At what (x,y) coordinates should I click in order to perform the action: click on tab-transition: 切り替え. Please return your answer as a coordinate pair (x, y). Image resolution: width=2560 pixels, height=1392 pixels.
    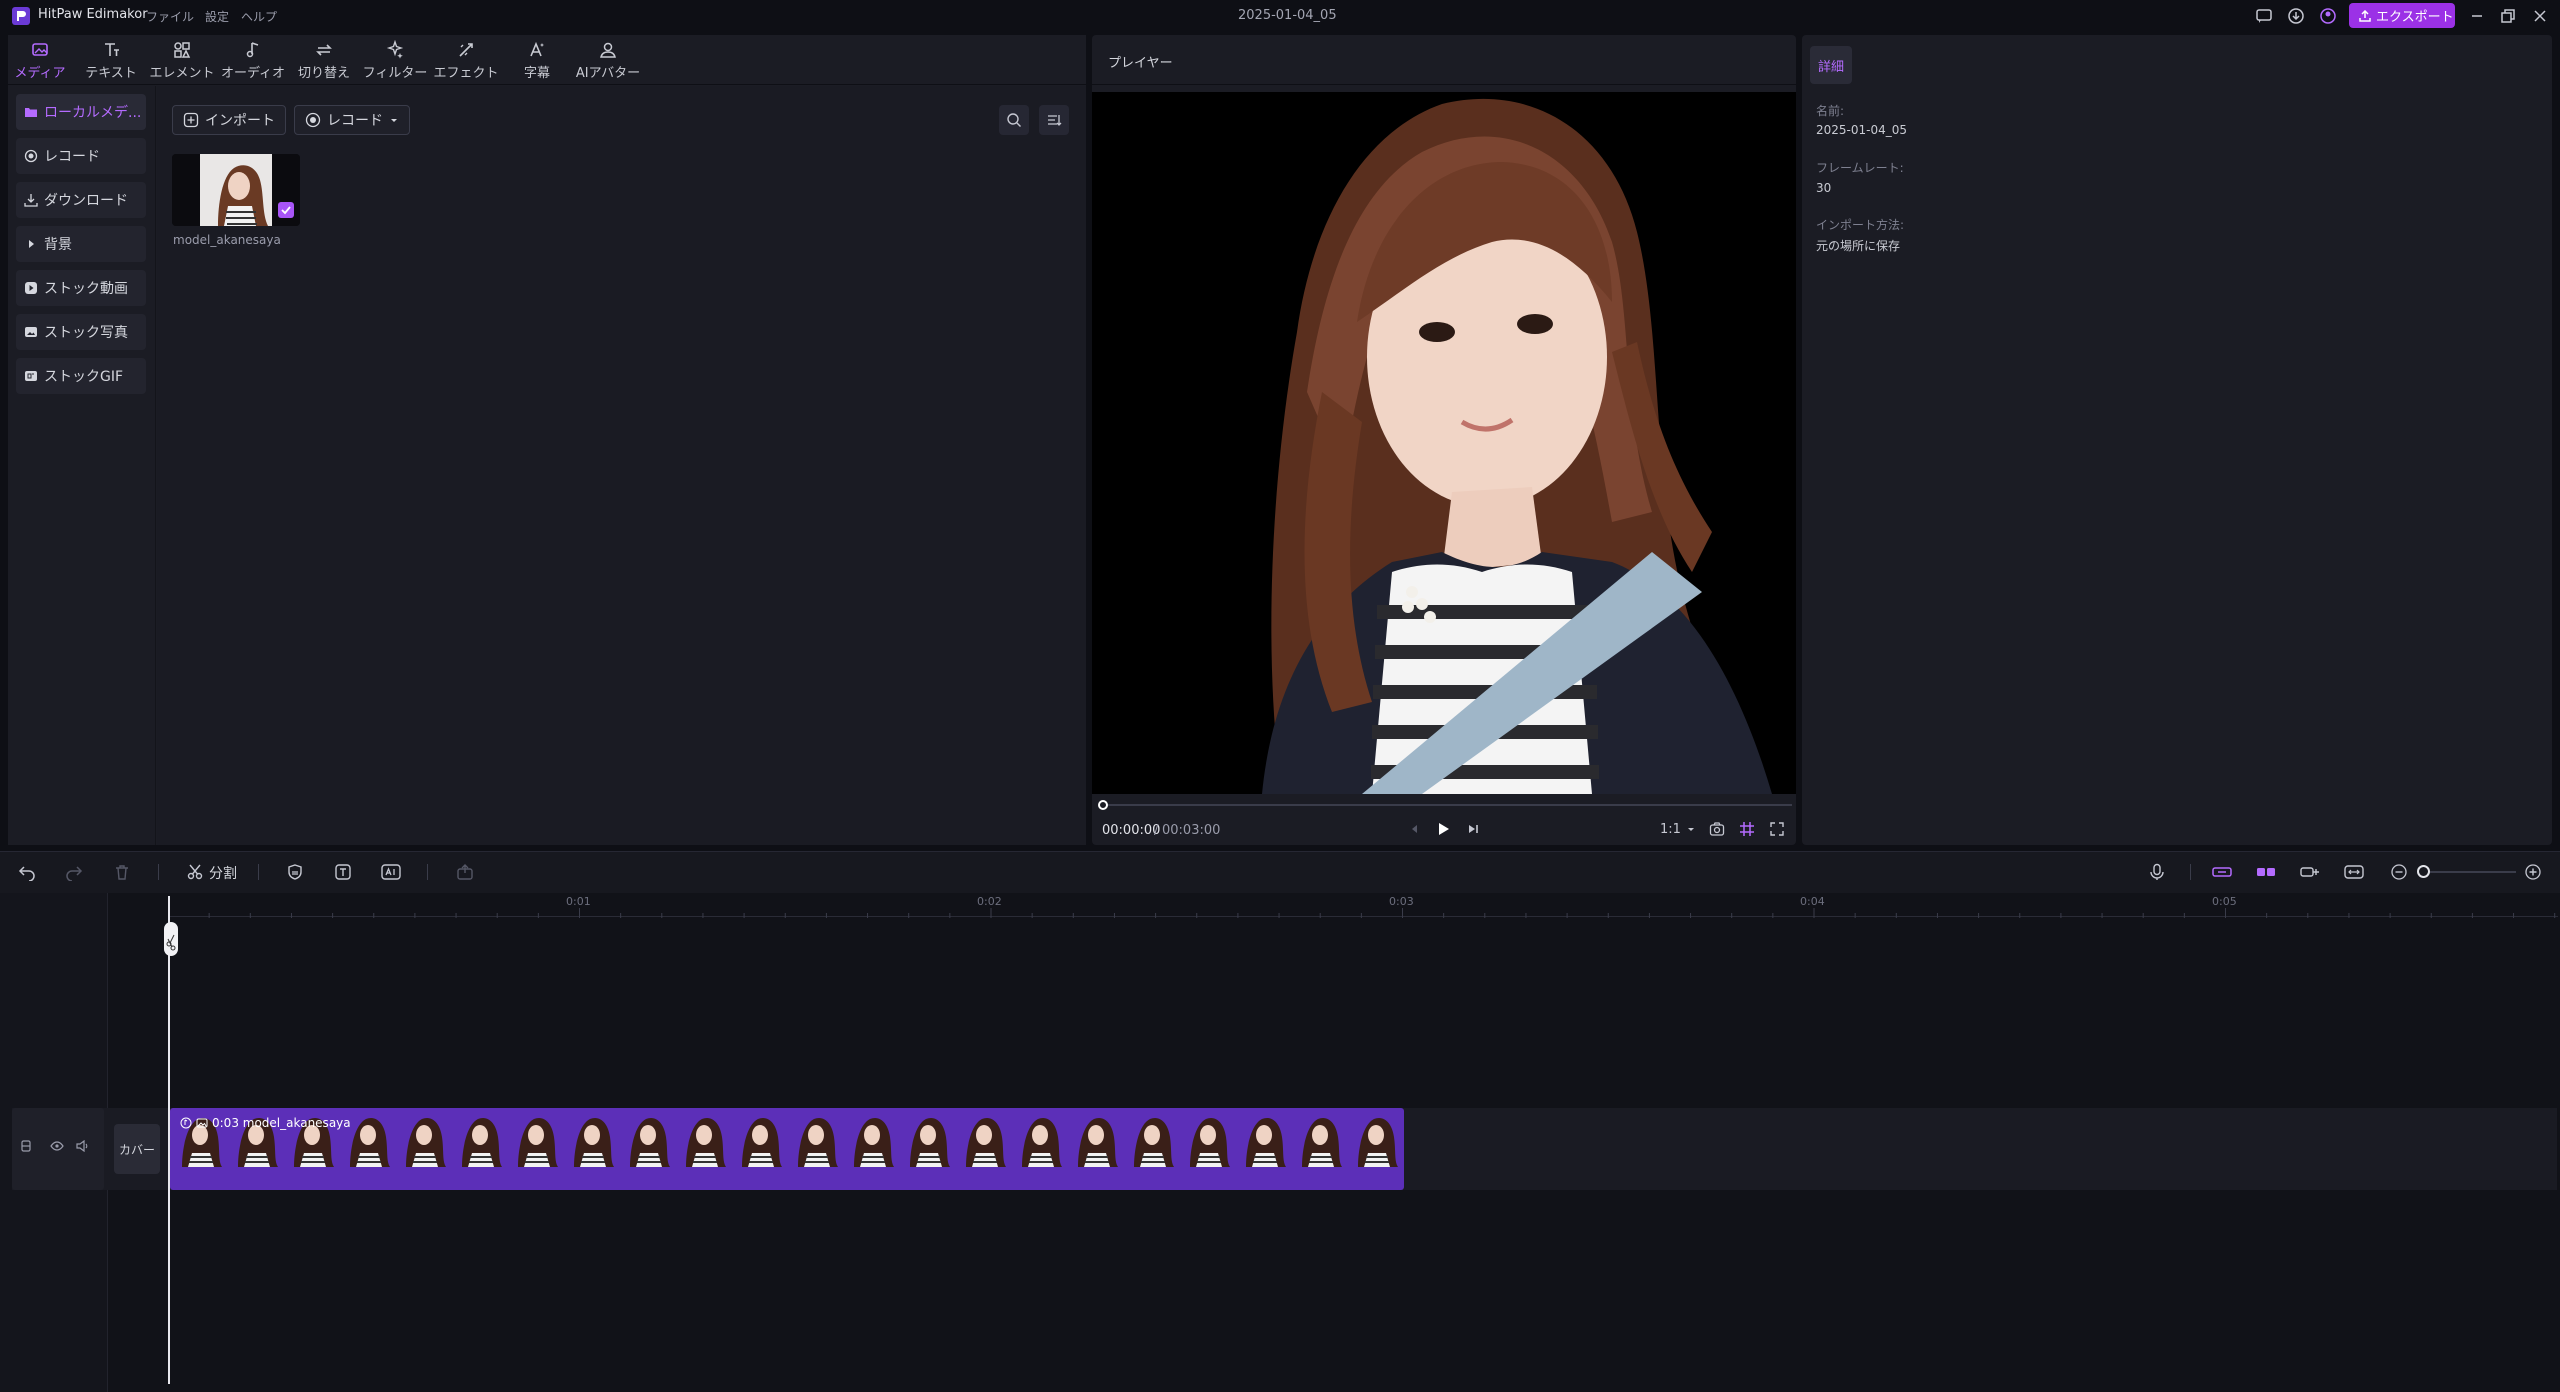
    Looking at the image, I should click on (324, 61).